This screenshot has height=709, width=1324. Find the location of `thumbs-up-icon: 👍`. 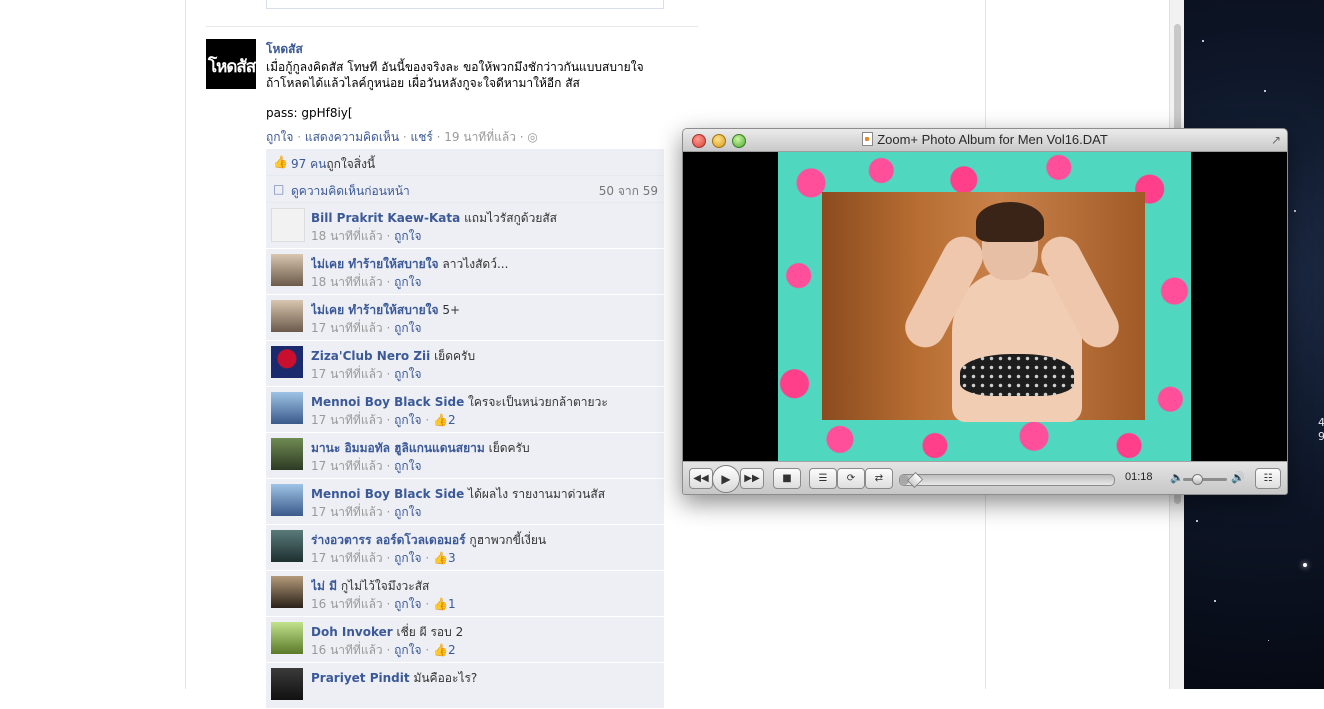

thumbs-up-icon: 👍 is located at coordinates (280, 162).